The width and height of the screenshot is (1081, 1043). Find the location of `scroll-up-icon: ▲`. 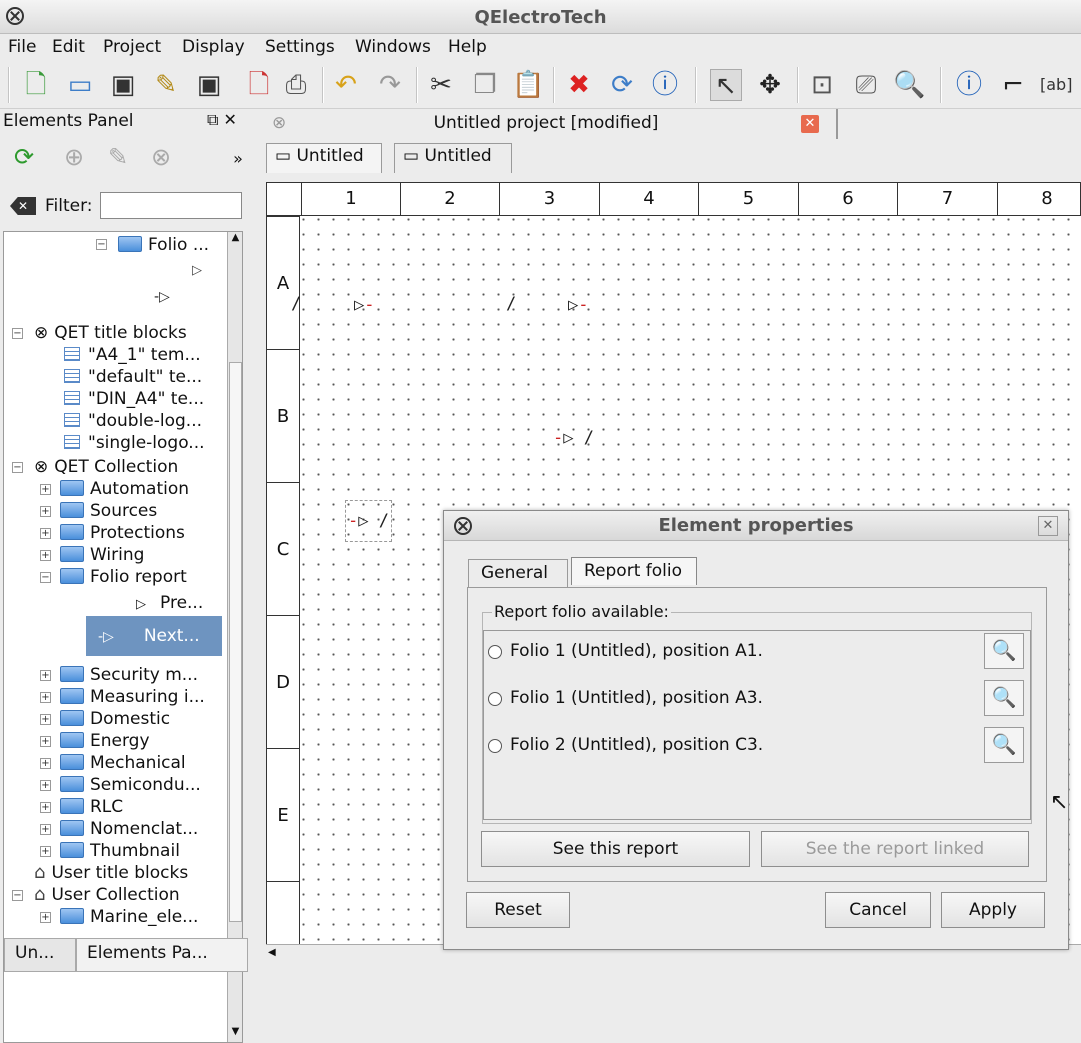

scroll-up-icon: ▲ is located at coordinates (235, 240).